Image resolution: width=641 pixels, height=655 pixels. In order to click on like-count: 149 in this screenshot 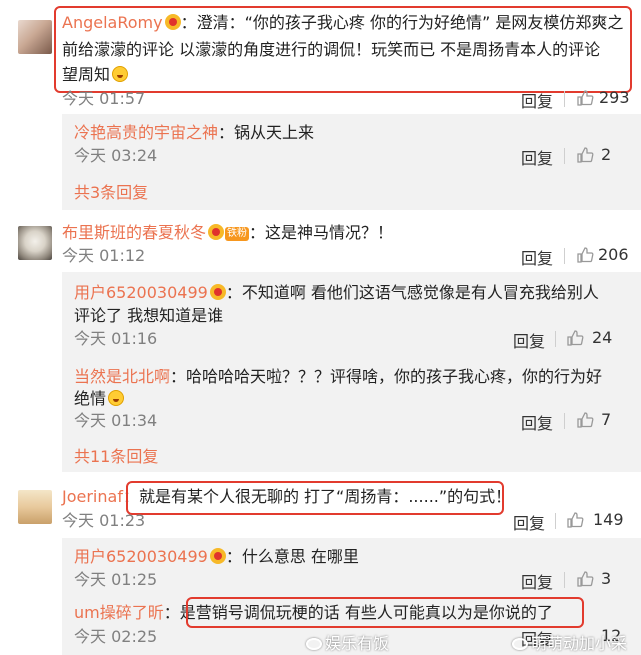, I will do `click(608, 519)`.